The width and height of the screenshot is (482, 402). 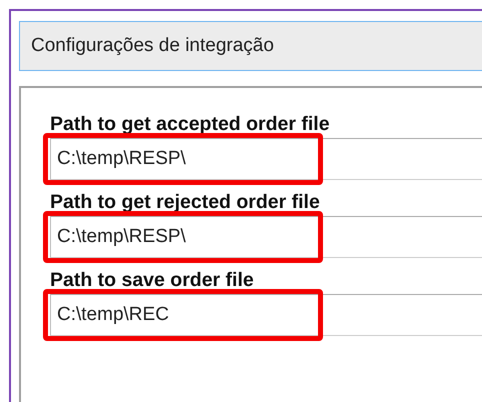 What do you see at coordinates (152, 46) in the screenshot?
I see `section-title: Configurações de integração` at bounding box center [152, 46].